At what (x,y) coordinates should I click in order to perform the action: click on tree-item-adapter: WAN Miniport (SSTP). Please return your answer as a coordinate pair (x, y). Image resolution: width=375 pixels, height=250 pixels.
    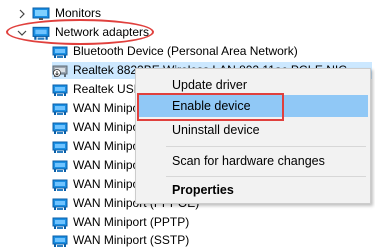
    Looking at the image, I should click on (120, 240).